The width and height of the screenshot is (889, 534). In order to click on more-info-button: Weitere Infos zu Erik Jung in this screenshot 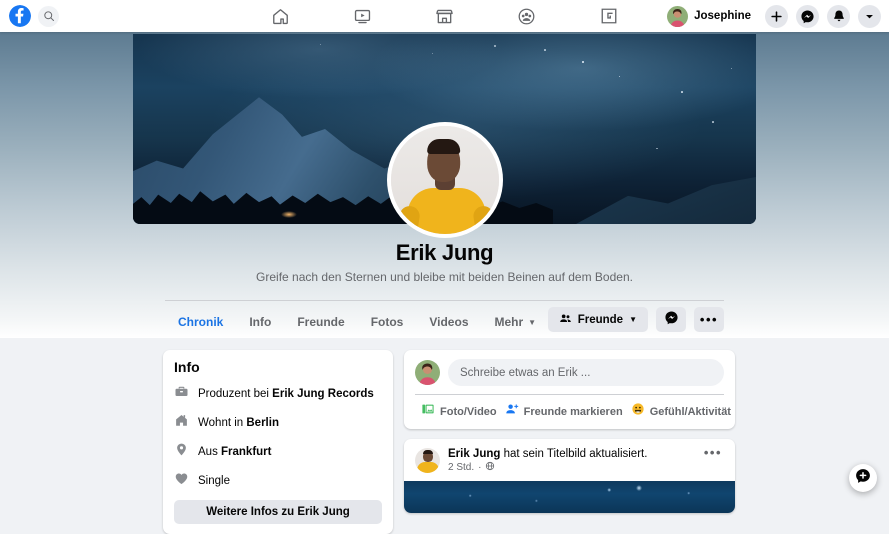, I will do `click(278, 512)`.